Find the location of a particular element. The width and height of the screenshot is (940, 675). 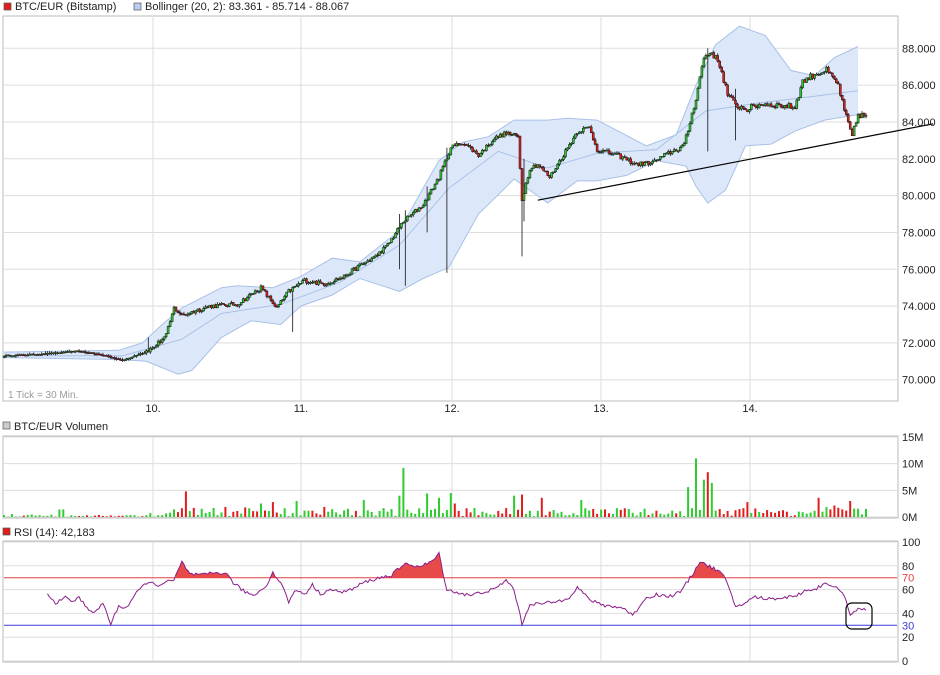

x-tick-label: 12. is located at coordinates (451, 409).